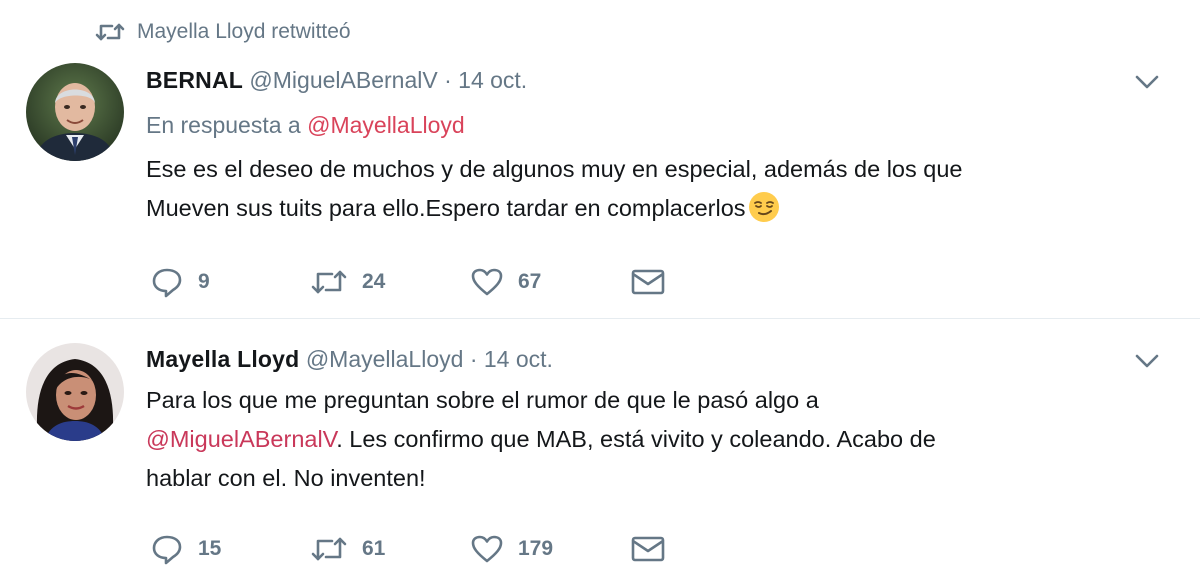  What do you see at coordinates (374, 281) in the screenshot?
I see `retweet-count: 24` at bounding box center [374, 281].